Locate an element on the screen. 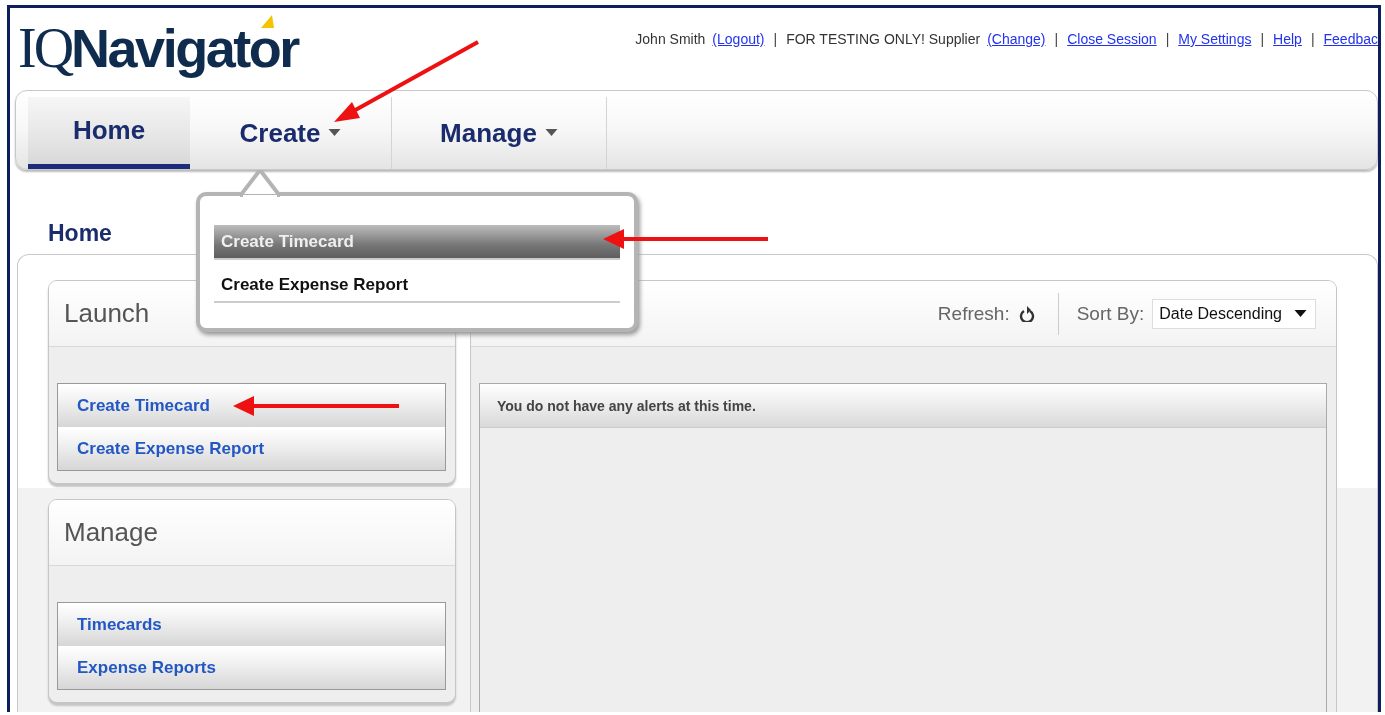 The width and height of the screenshot is (1385, 715). launch-link: Expense Reports is located at coordinates (251, 667).